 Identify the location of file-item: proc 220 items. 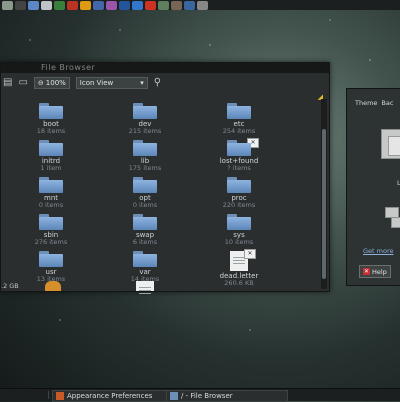
(239, 193).